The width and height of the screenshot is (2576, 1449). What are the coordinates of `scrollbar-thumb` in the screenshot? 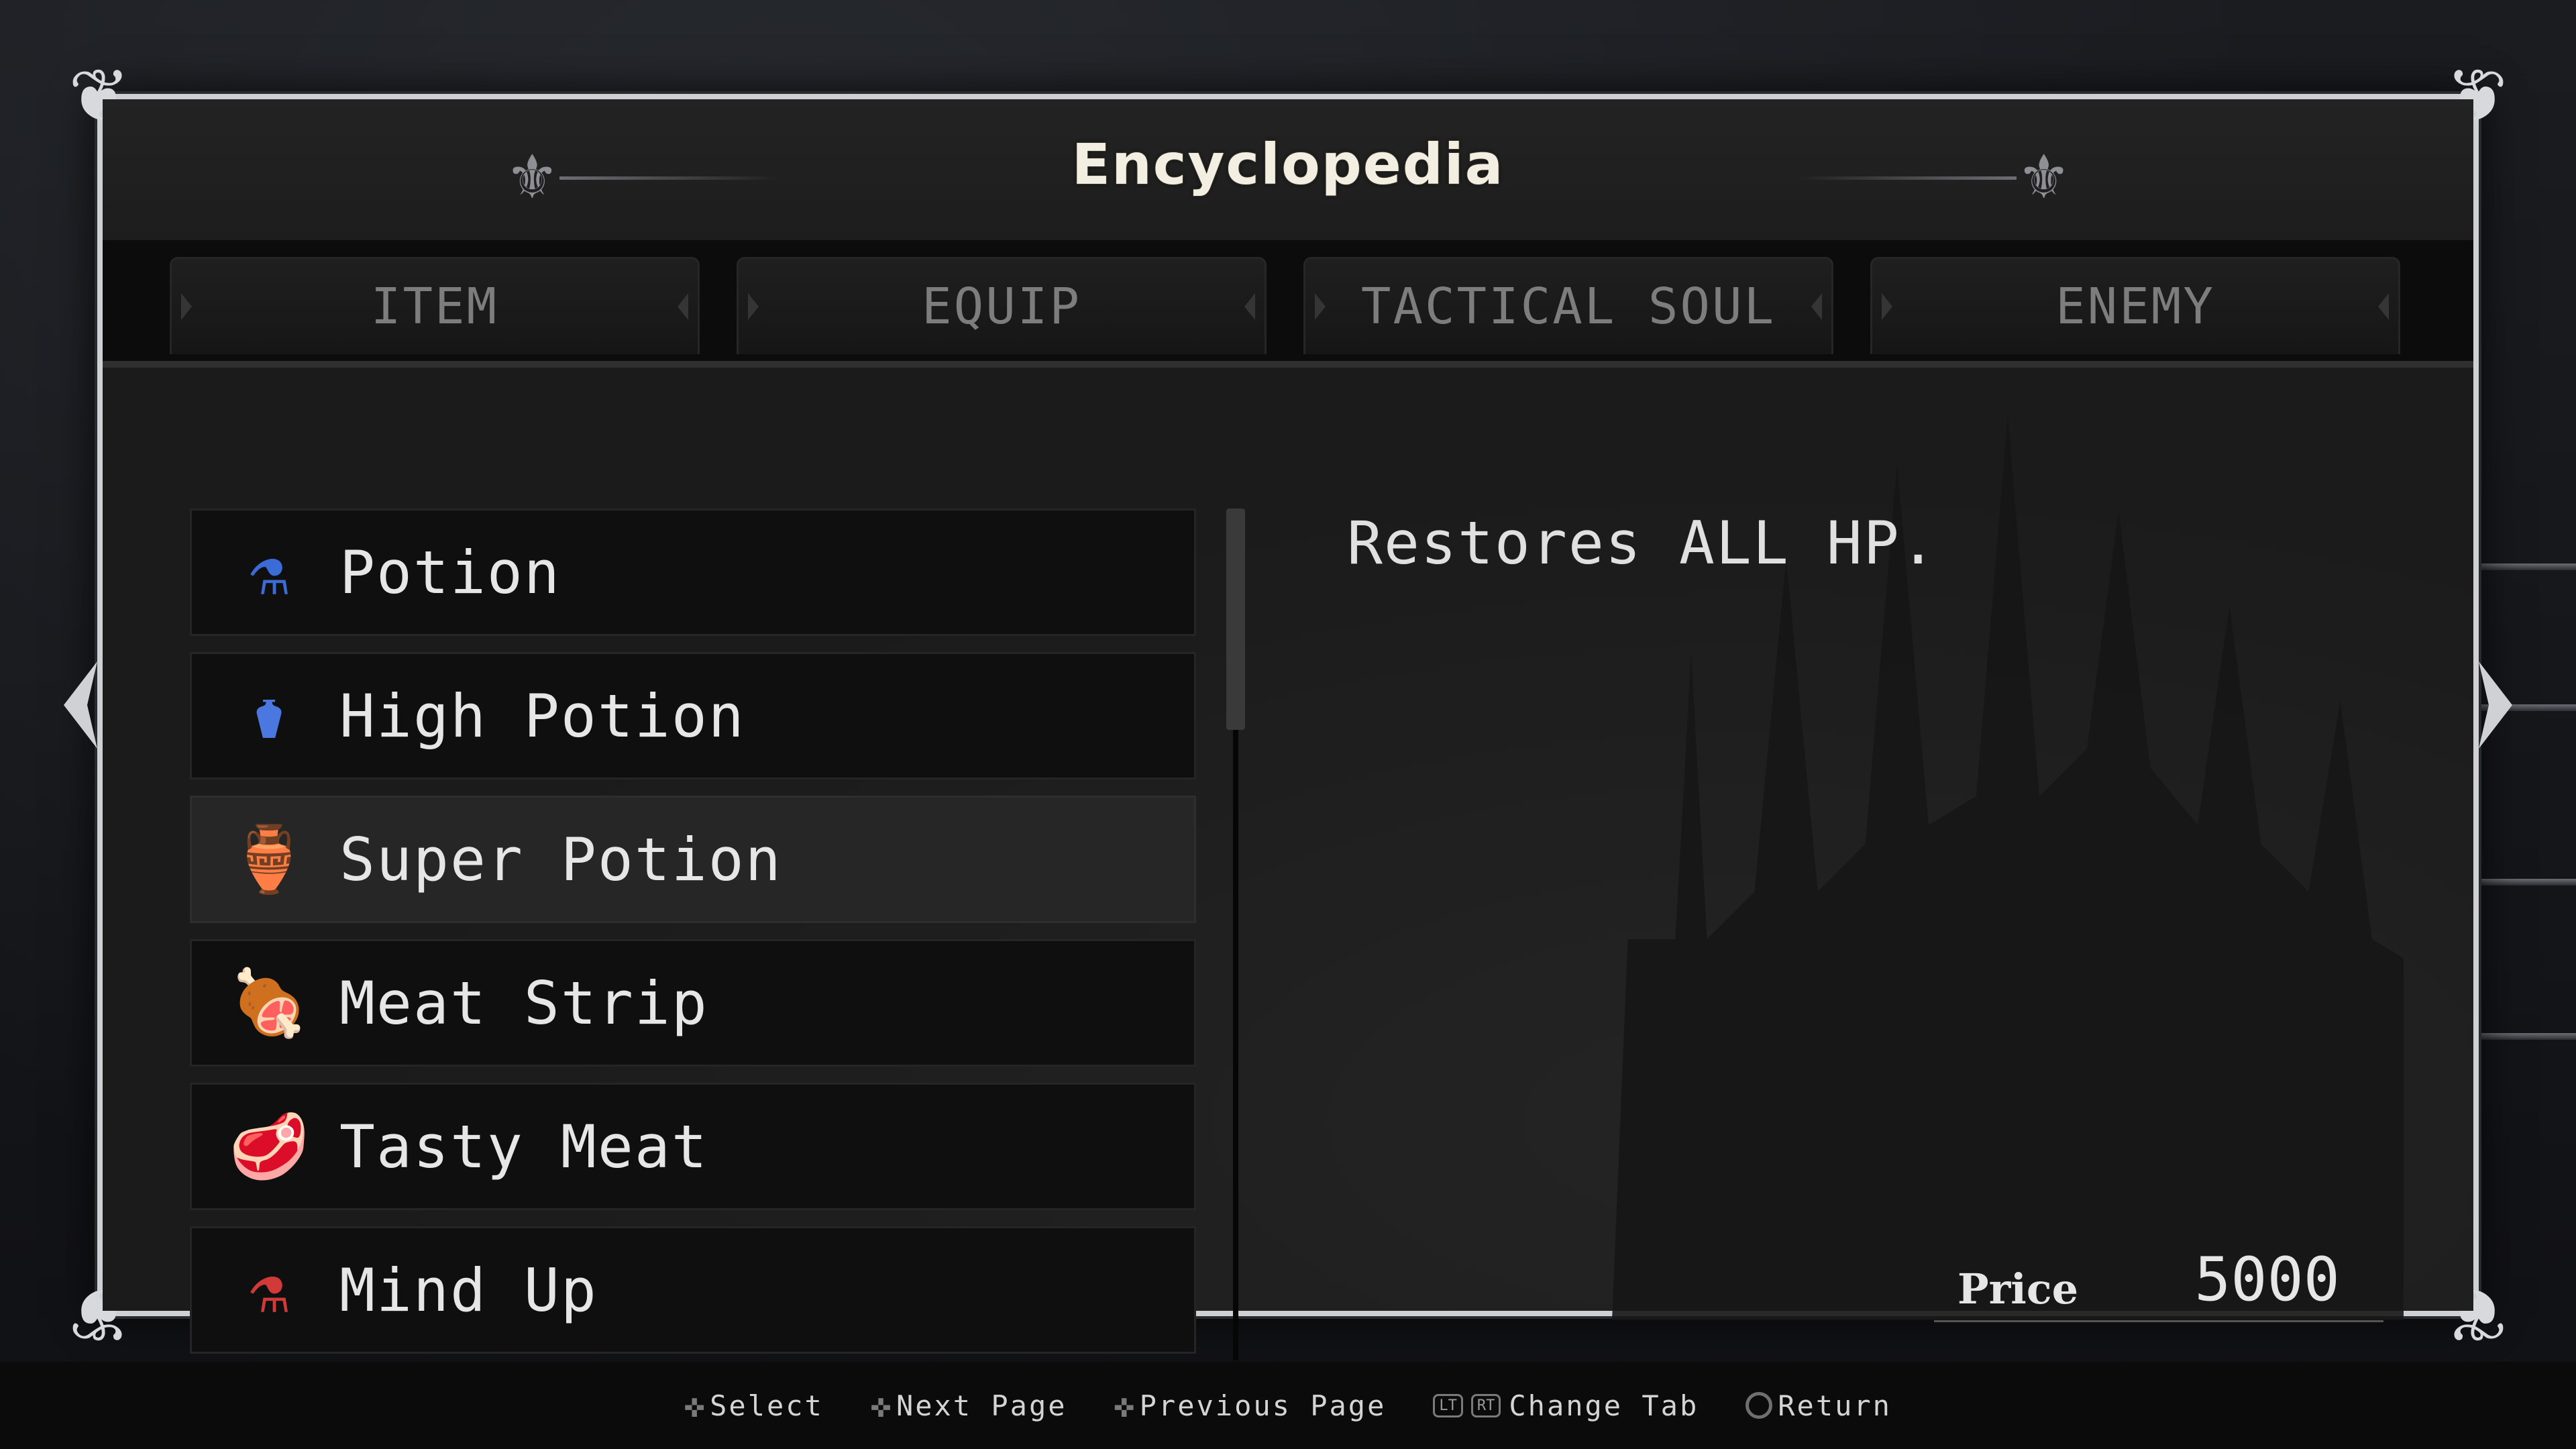 It's located at (1235, 619).